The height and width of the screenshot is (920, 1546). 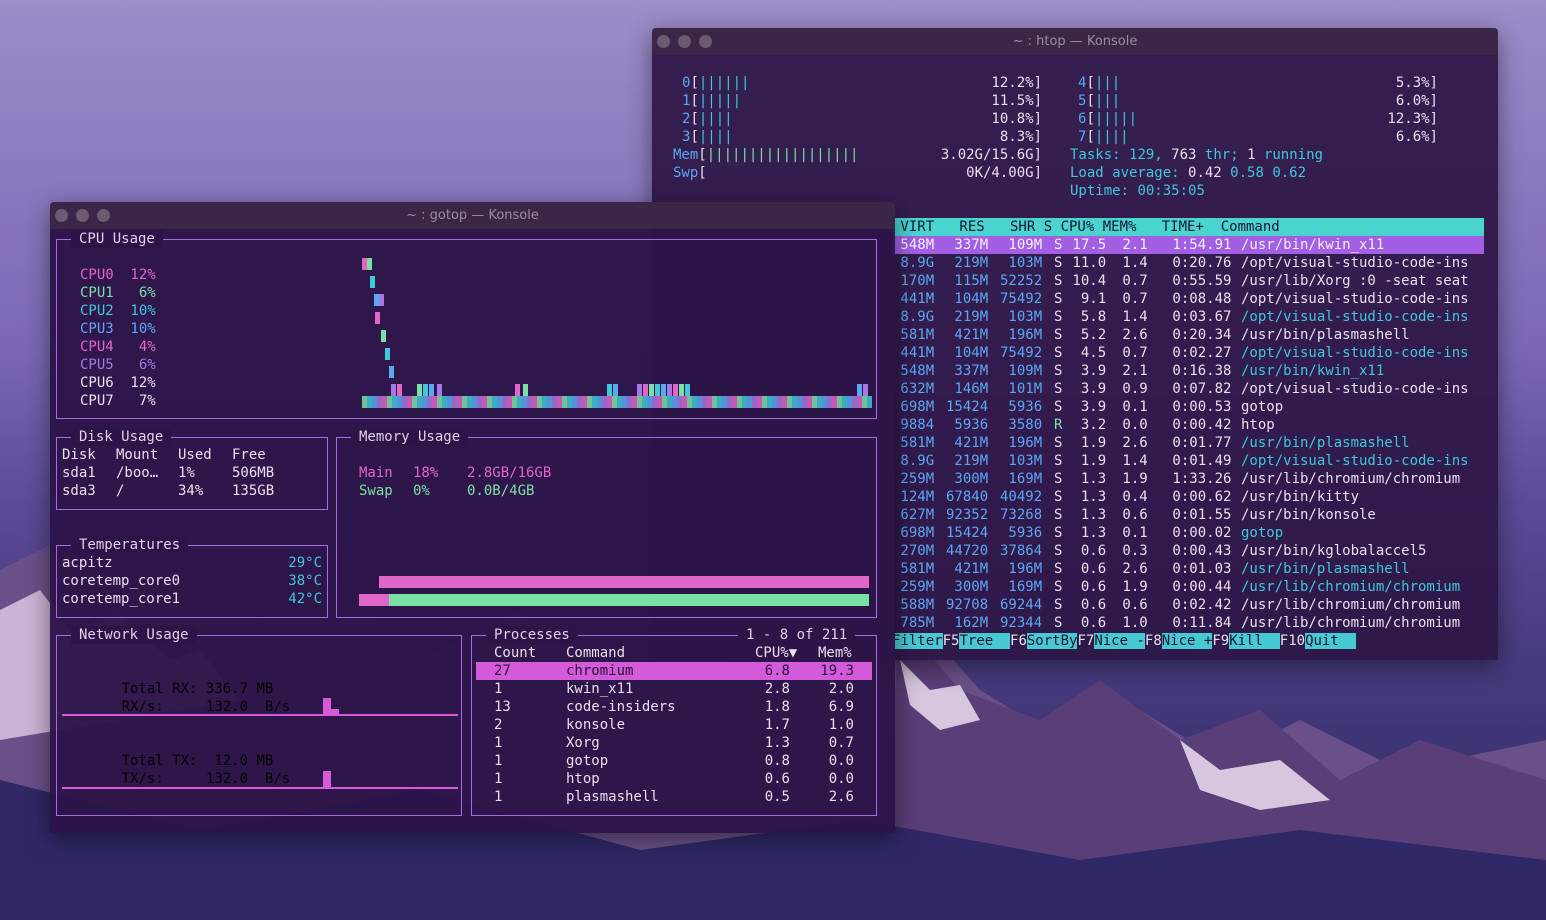 What do you see at coordinates (1095, 155) in the screenshot?
I see `tasks-label: Tasks:` at bounding box center [1095, 155].